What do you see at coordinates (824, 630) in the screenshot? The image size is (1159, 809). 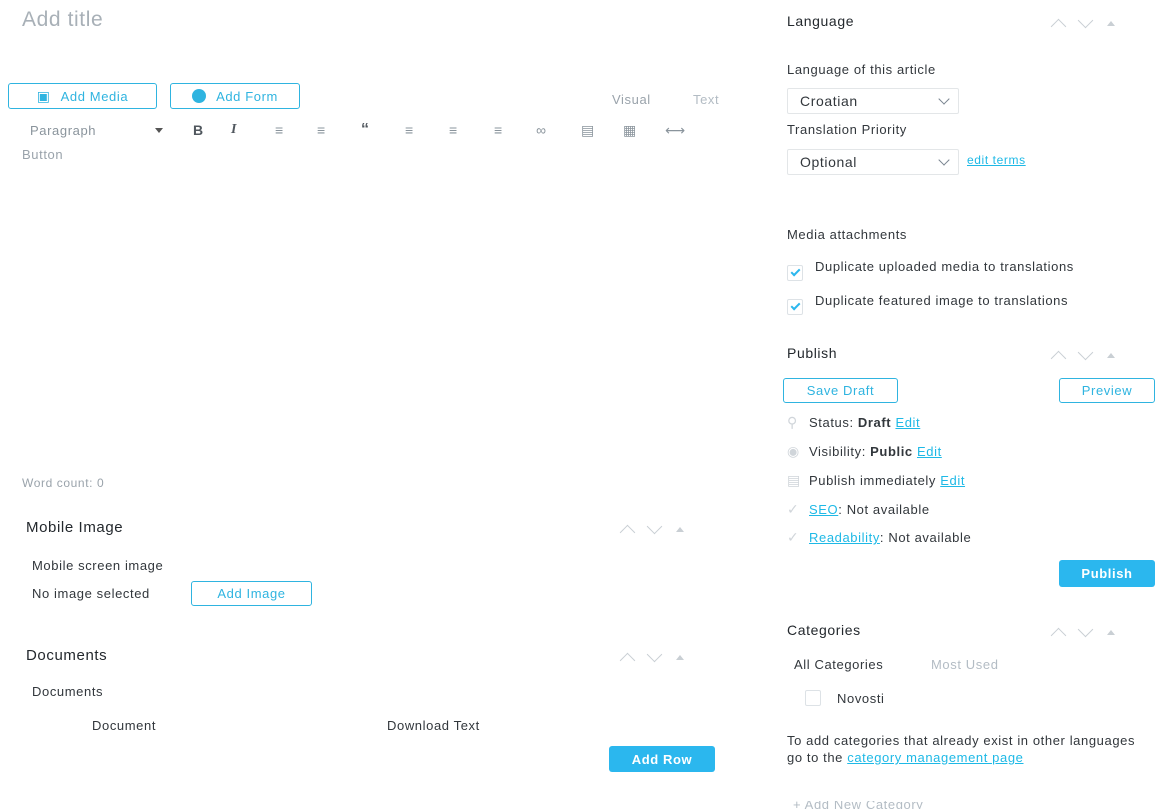 I see `categories-title: Categories` at bounding box center [824, 630].